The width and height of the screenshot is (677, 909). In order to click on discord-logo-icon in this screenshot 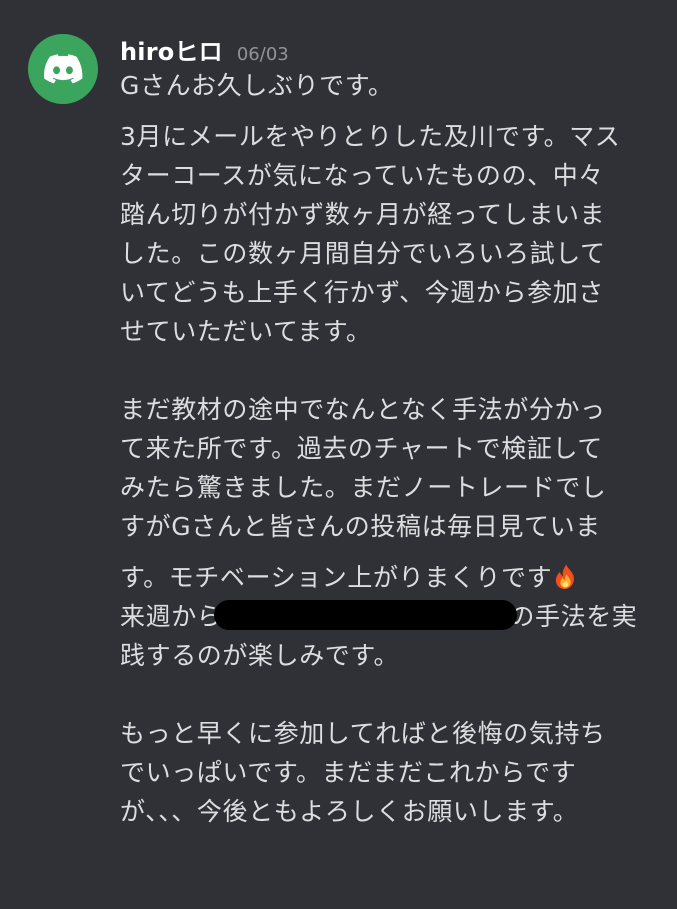, I will do `click(63, 69)`.